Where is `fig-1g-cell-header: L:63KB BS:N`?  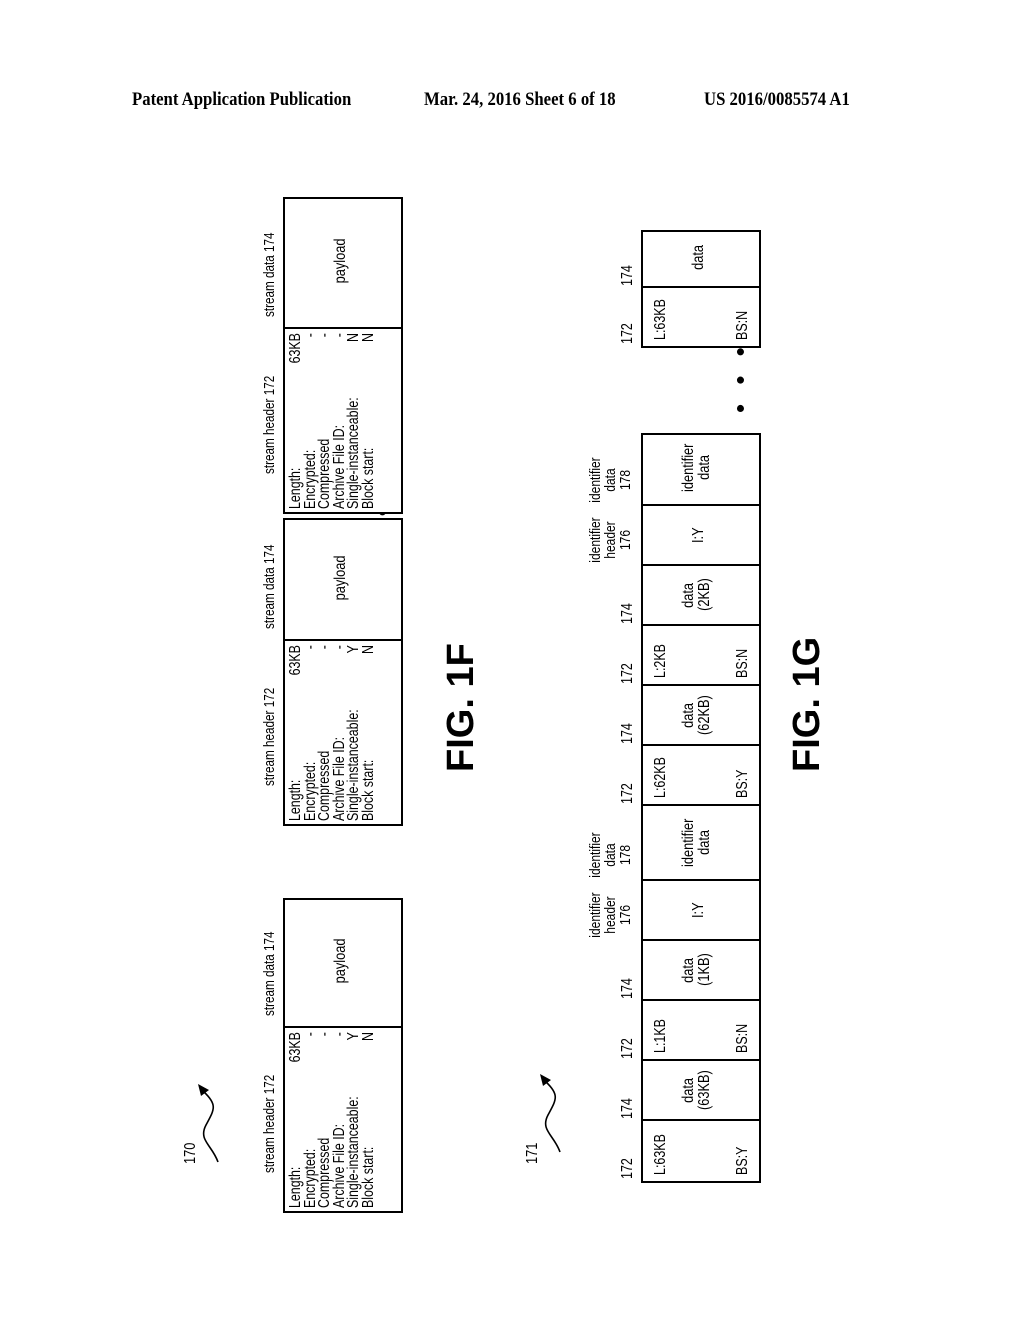
fig-1g-cell-header: L:63KB BS:N is located at coordinates (701, 317).